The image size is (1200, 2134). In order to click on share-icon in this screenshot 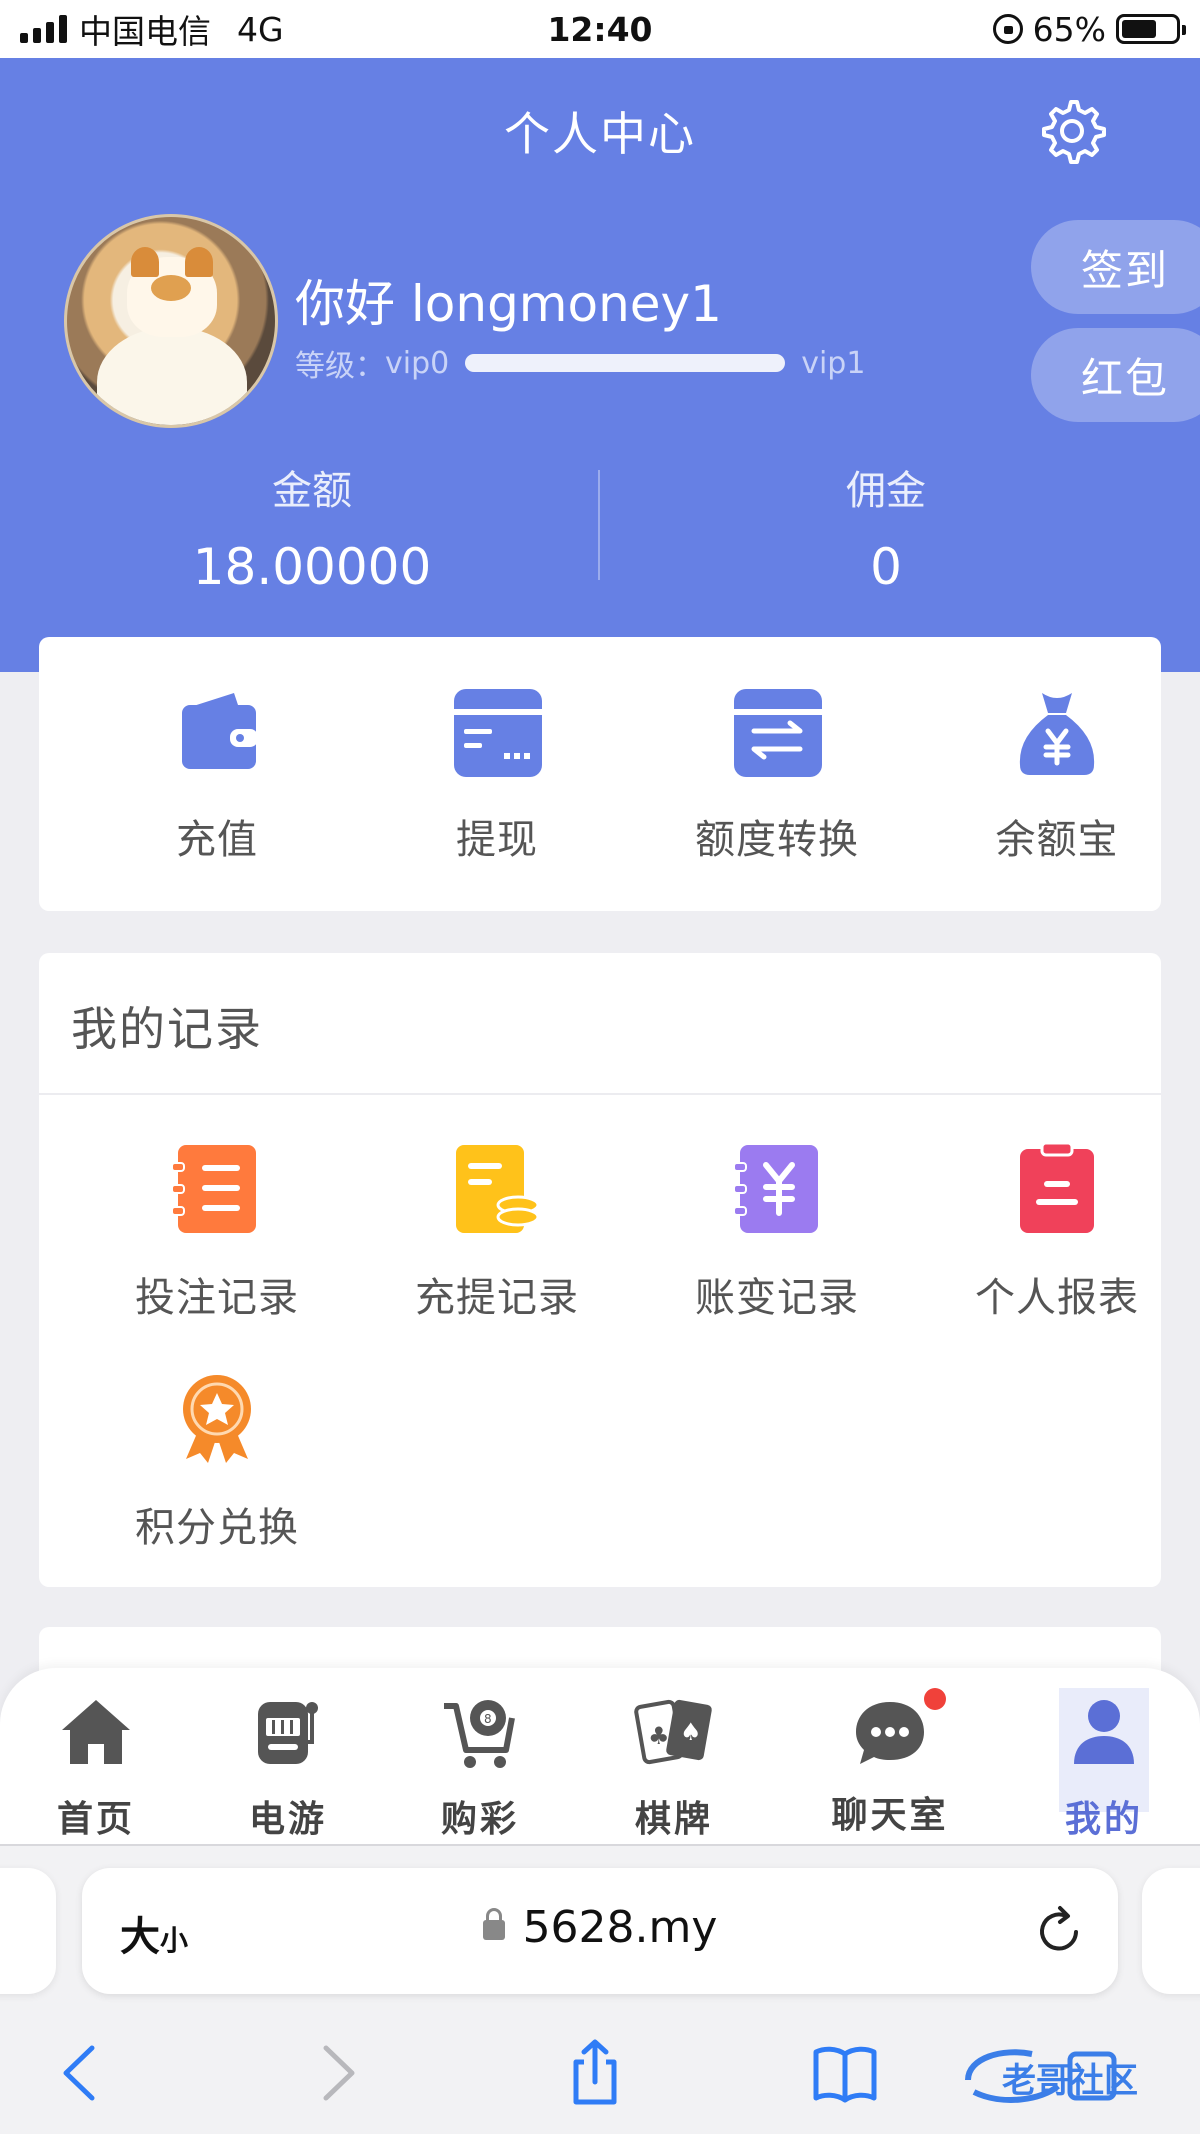, I will do `click(595, 2073)`.